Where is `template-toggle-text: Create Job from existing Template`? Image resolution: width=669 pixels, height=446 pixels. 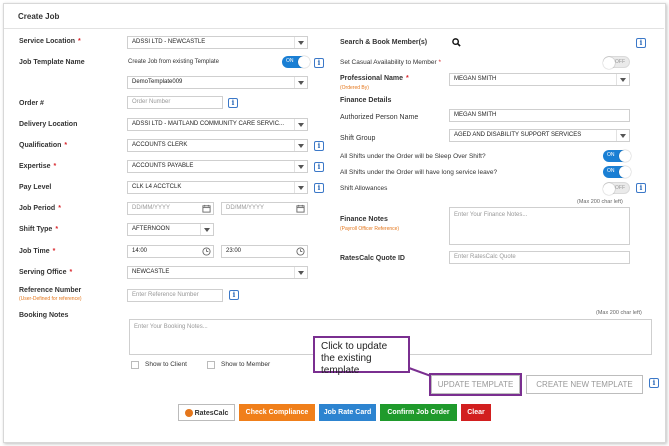
template-toggle-text: Create Job from existing Template is located at coordinates (173, 62).